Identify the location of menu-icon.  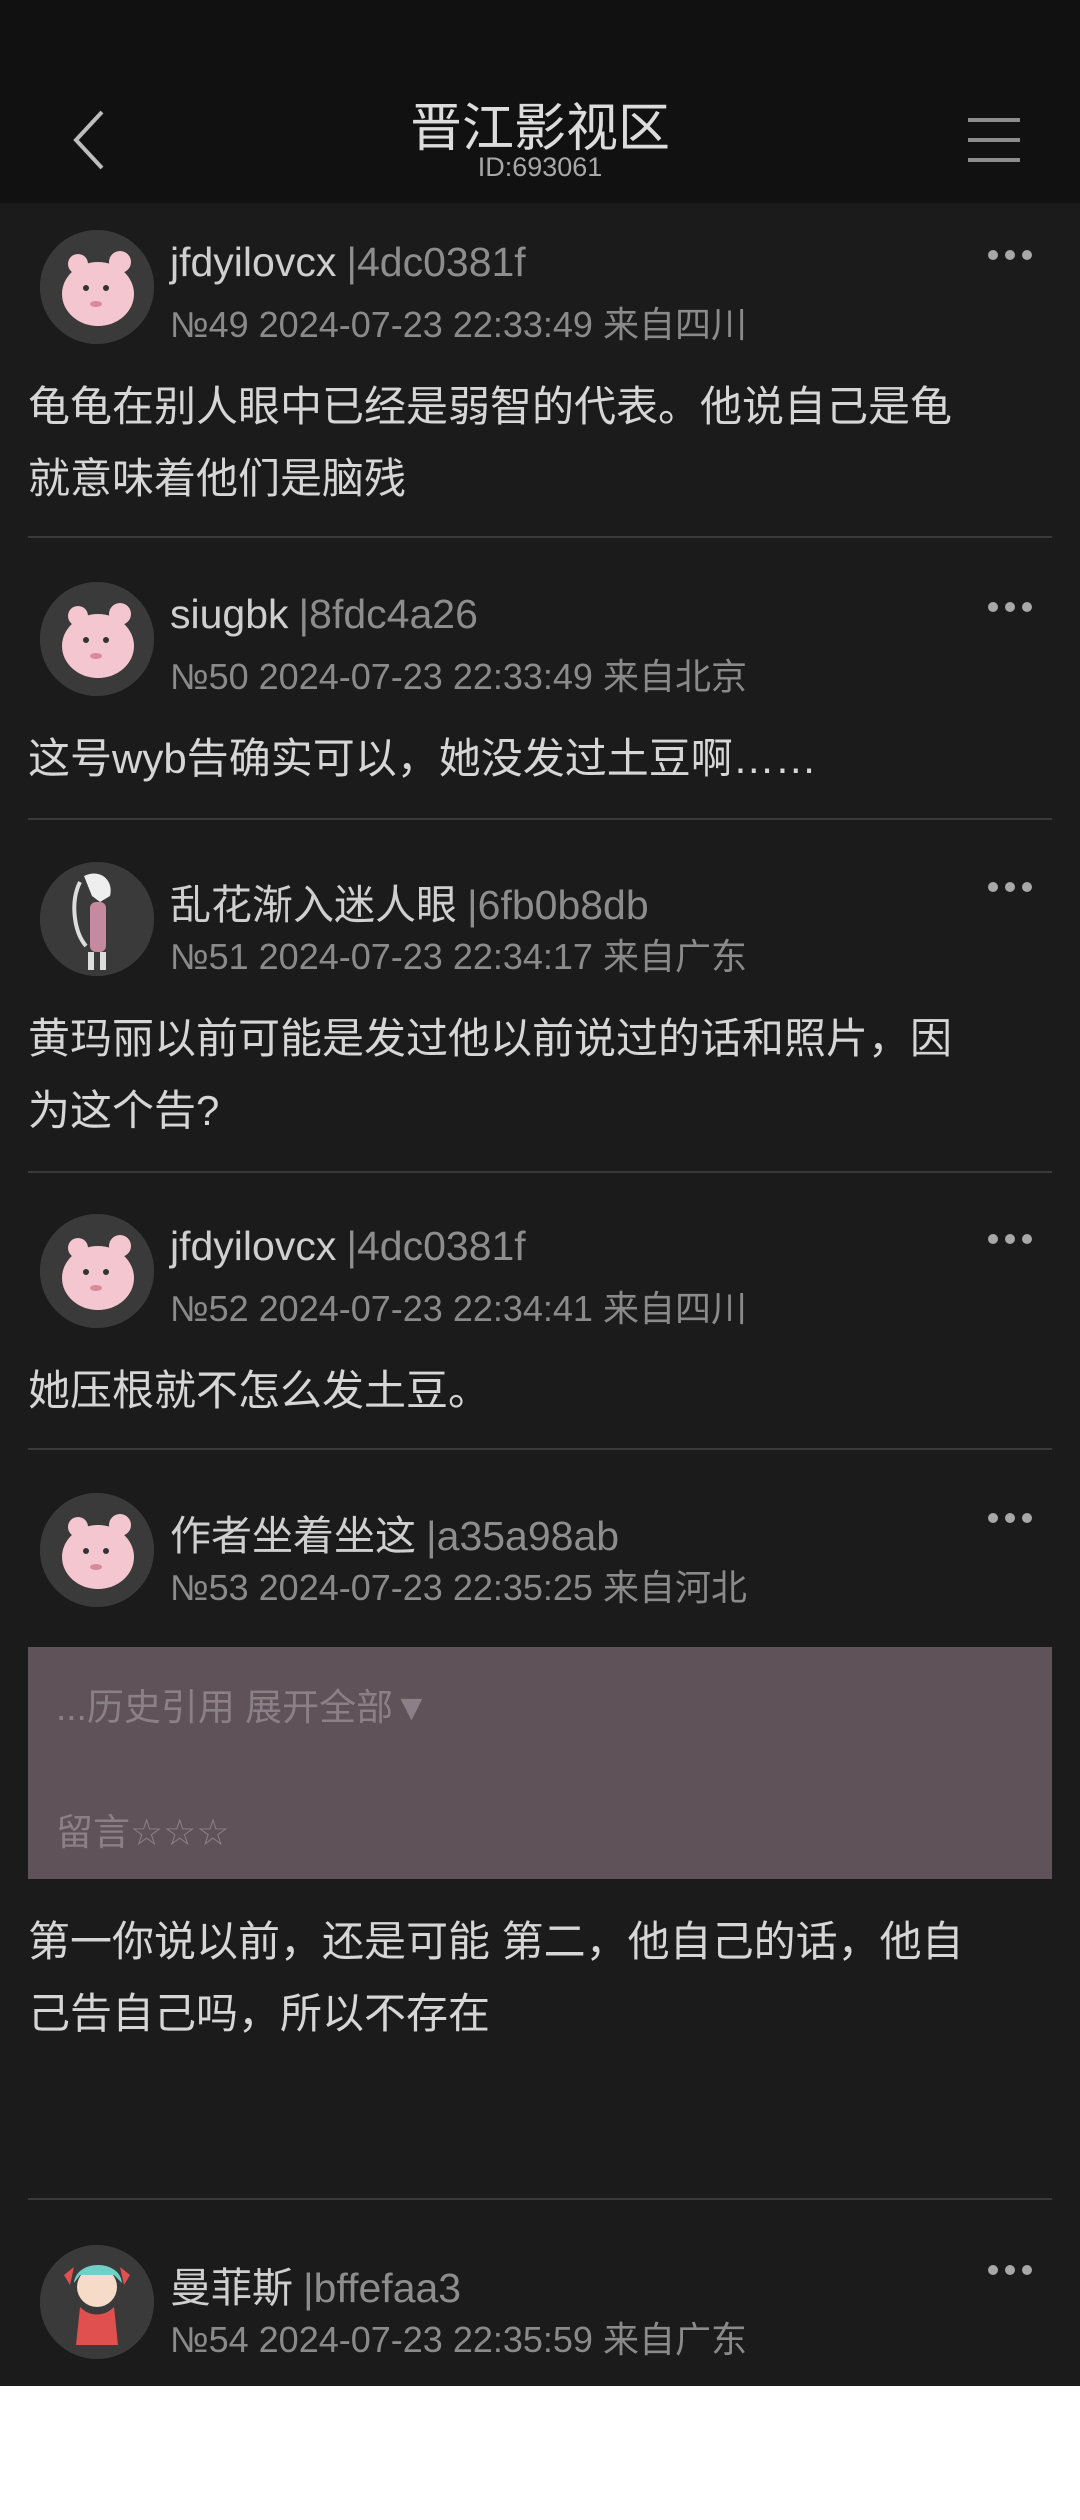
(994, 140).